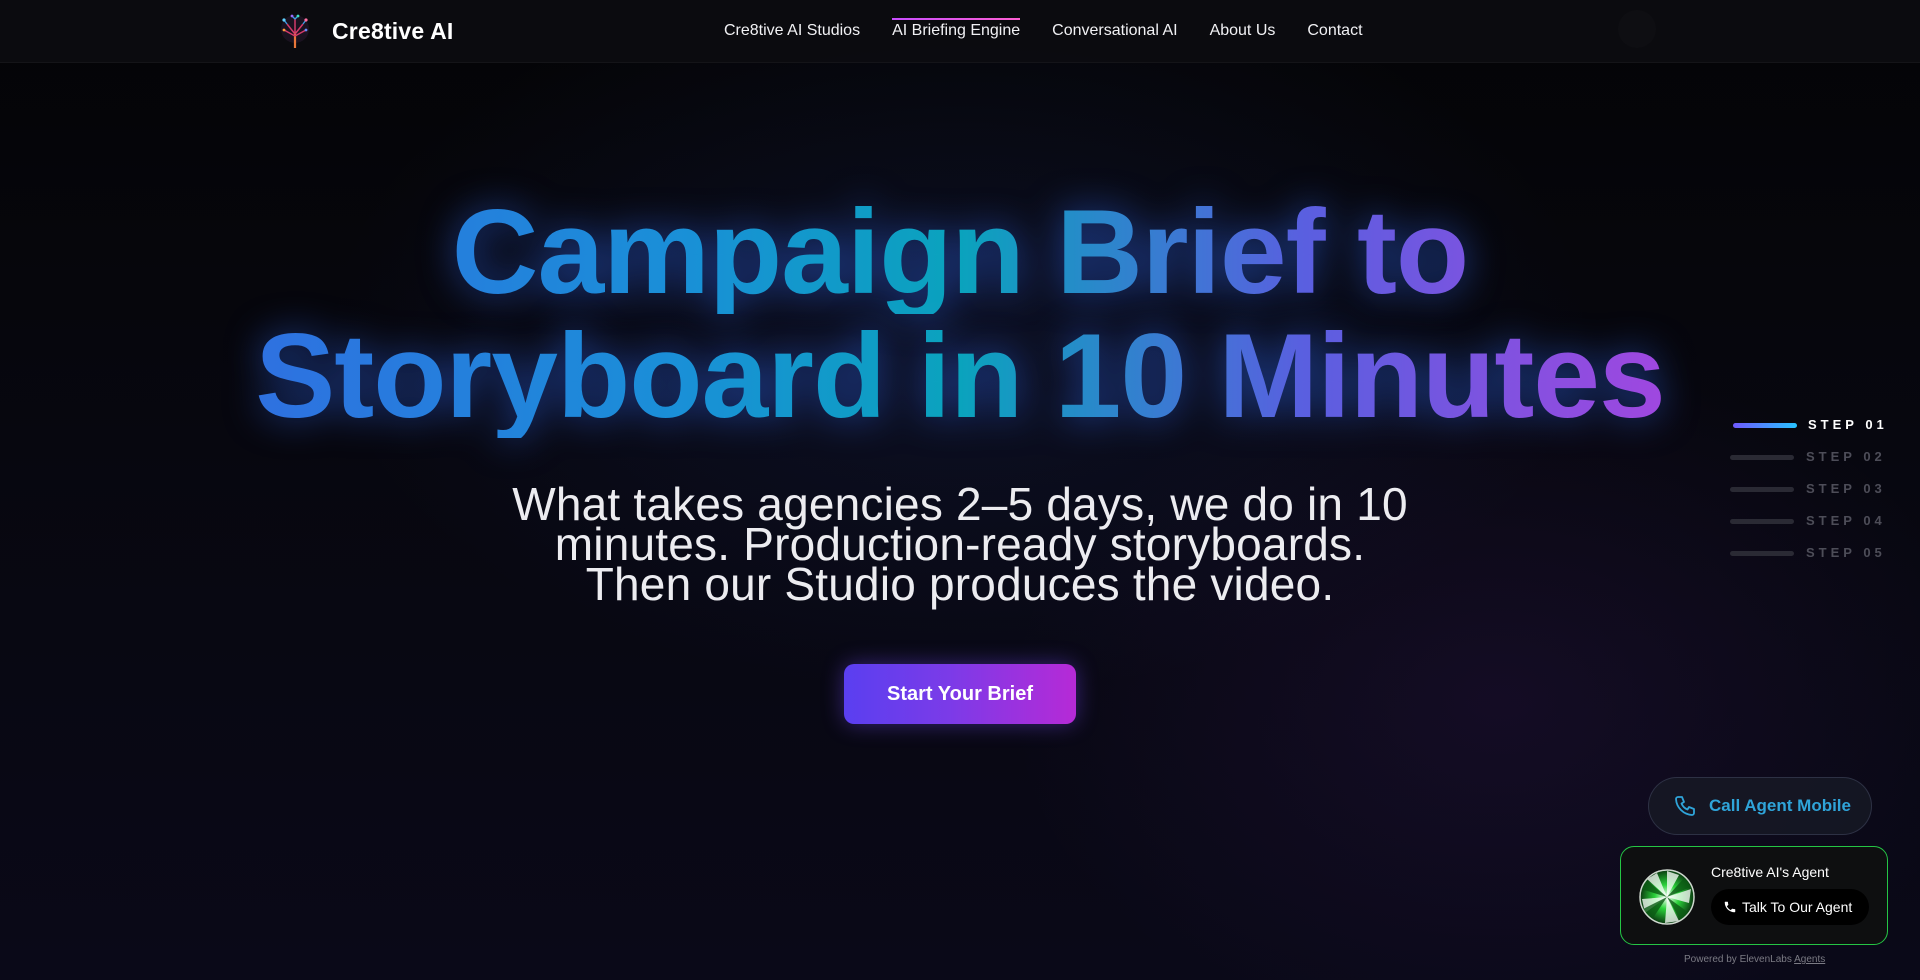  I want to click on agent-widget: Cre8tive AI's Agent Talk To Our Agent, so click(1754, 895).